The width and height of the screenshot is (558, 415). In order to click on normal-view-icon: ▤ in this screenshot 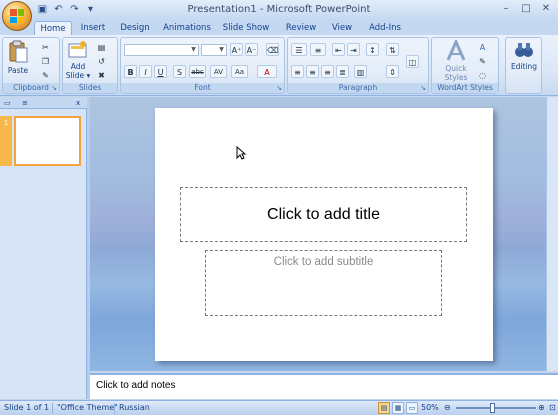, I will do `click(384, 408)`.